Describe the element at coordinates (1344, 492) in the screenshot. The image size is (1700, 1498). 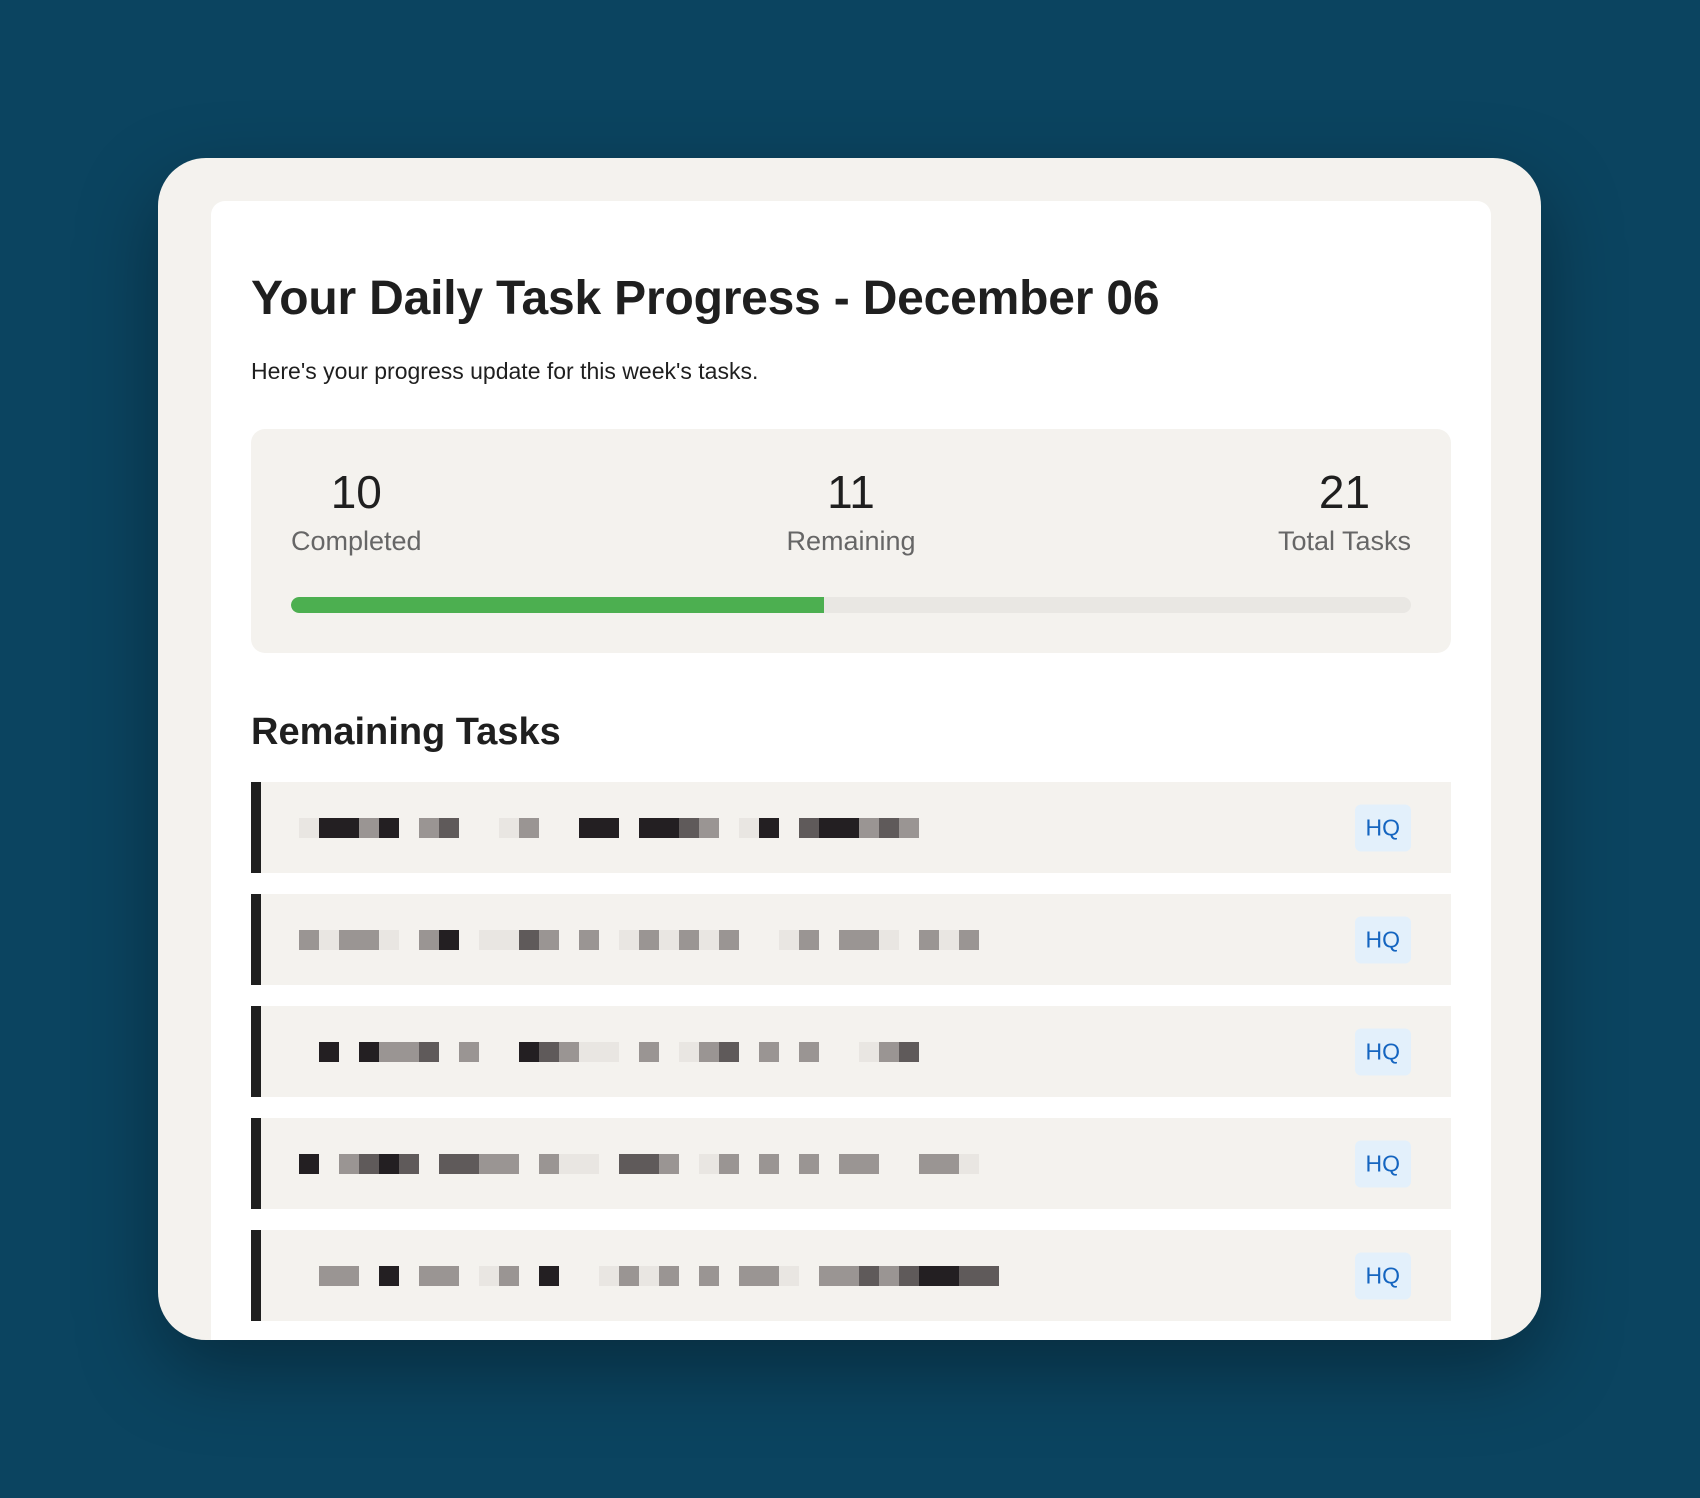
I see `total-count: 21` at that location.